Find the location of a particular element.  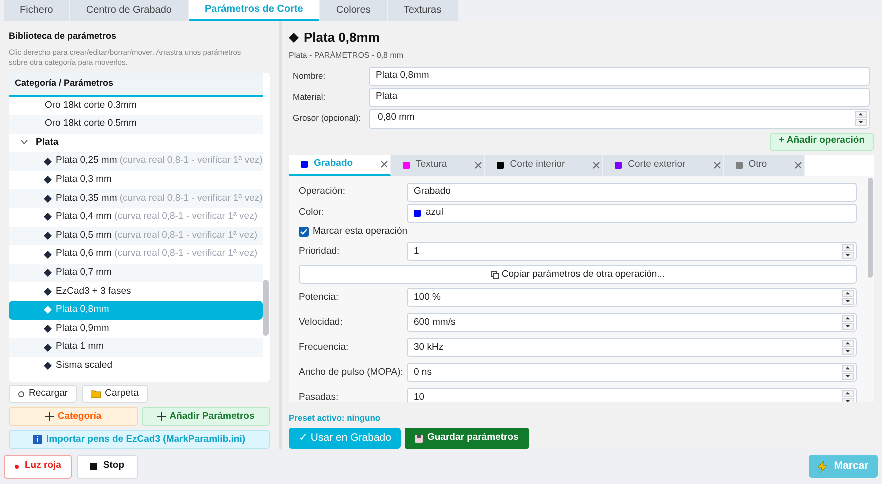

reload-button: Recargar is located at coordinates (43, 394).